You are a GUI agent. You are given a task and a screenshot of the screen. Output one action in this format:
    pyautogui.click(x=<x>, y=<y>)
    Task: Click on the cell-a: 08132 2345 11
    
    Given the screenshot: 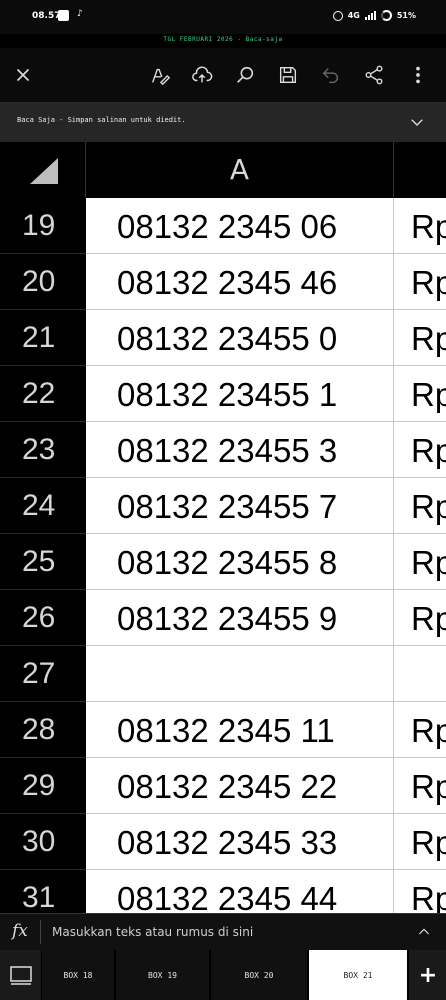 What is the action you would take?
    pyautogui.click(x=240, y=730)
    